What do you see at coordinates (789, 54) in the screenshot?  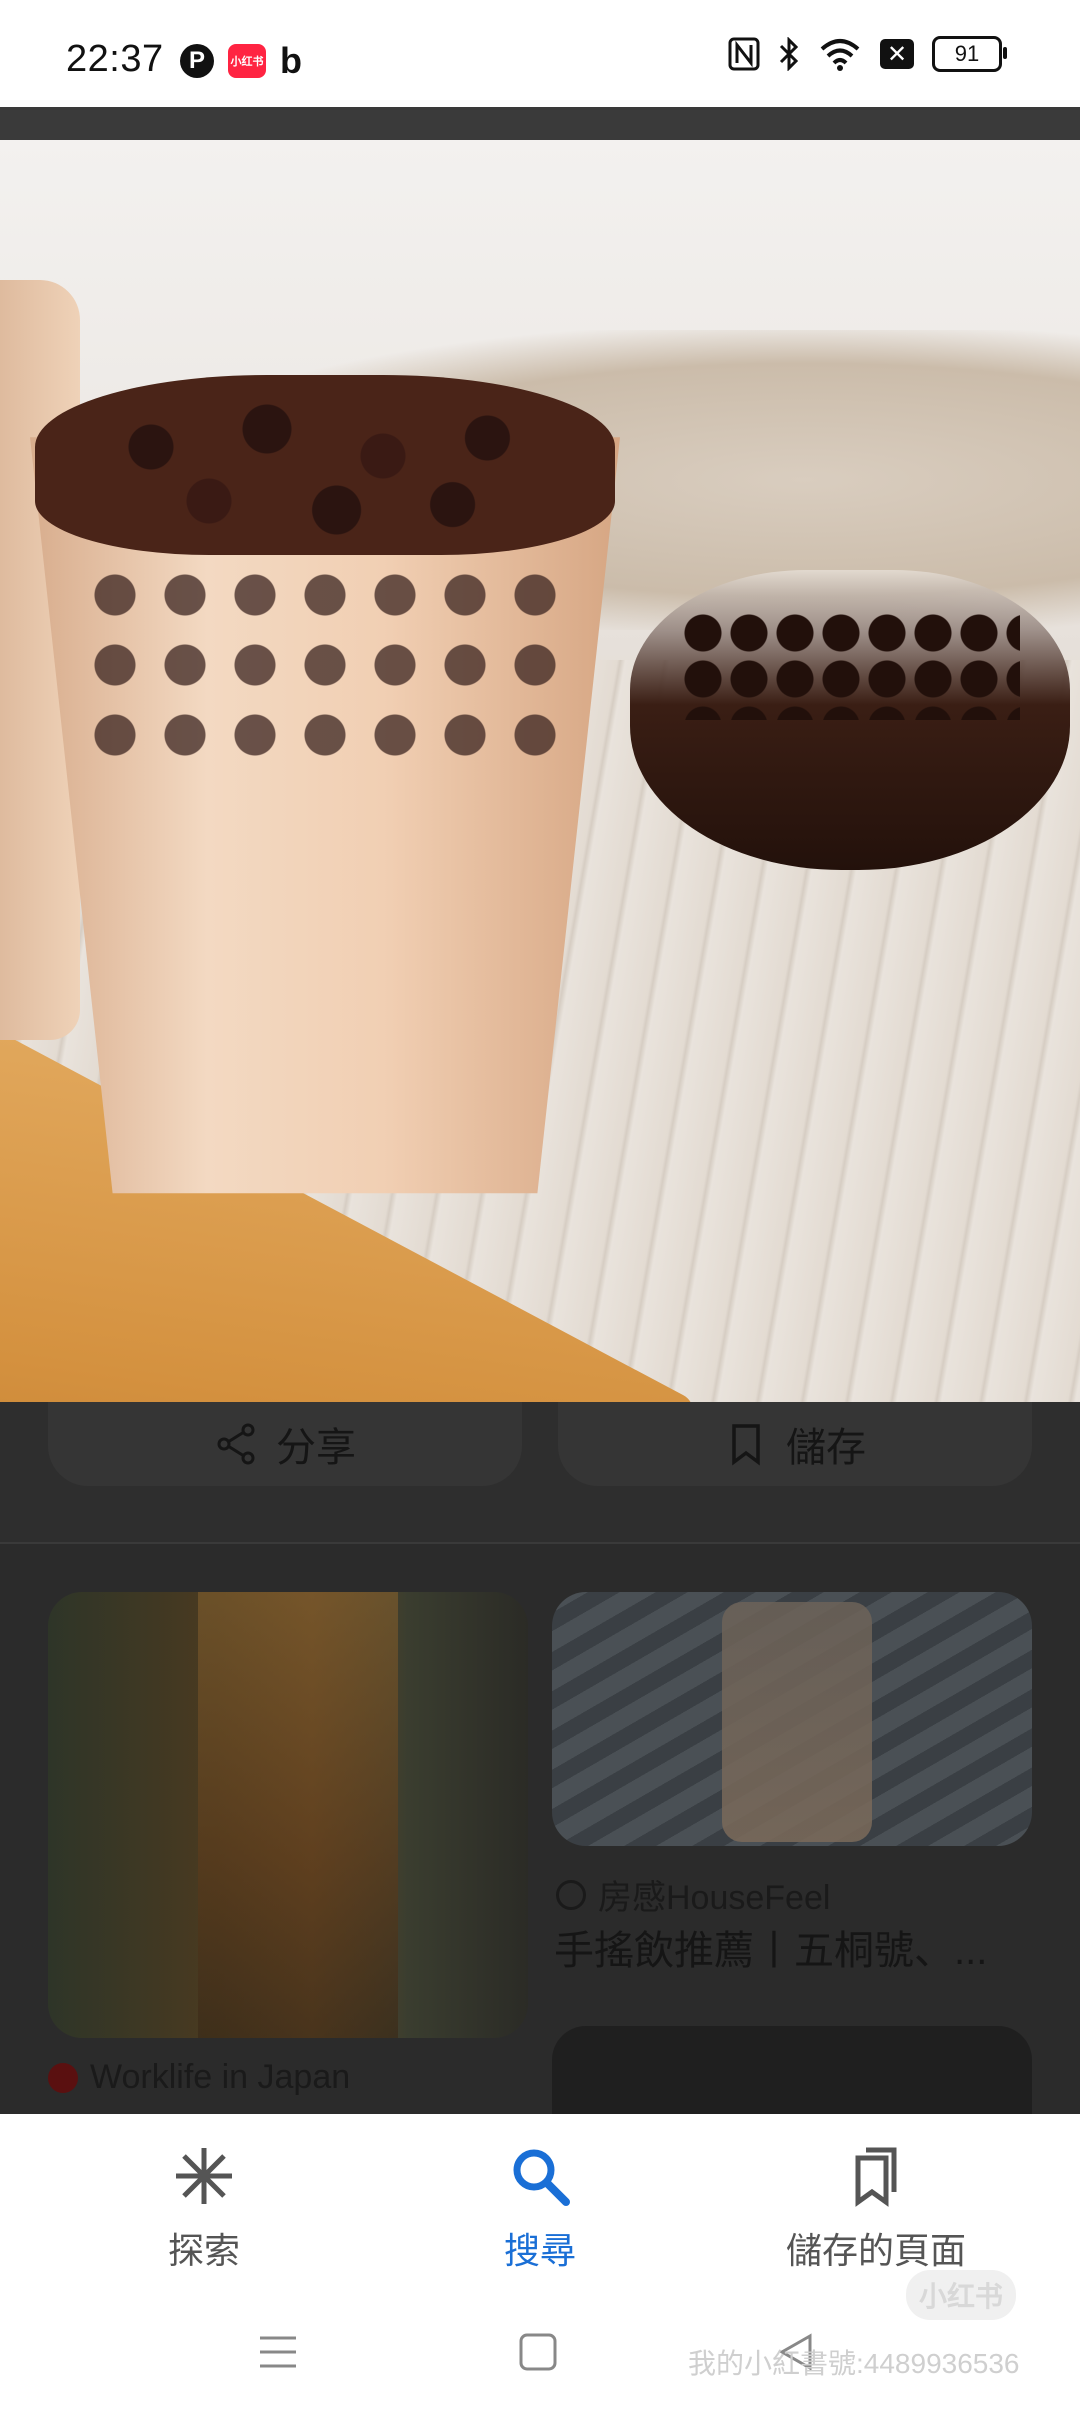 I see `bluetooth-icon` at bounding box center [789, 54].